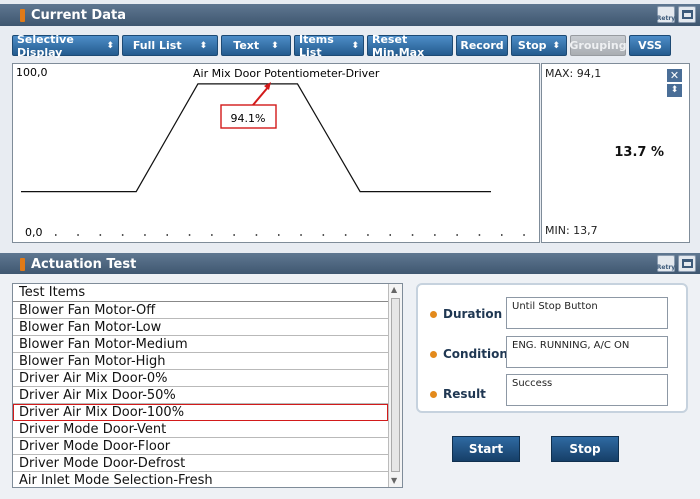 The height and width of the screenshot is (499, 700). I want to click on window-title: Actuation Test, so click(84, 264).